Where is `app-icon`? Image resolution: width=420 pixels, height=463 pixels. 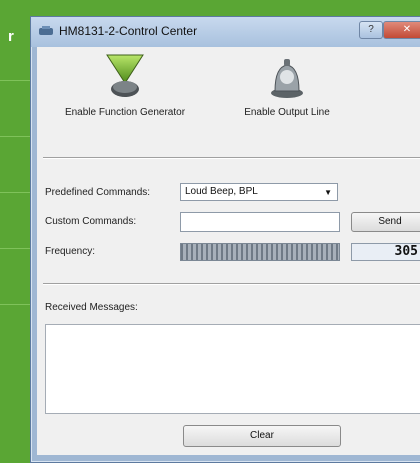
app-icon is located at coordinates (46, 30).